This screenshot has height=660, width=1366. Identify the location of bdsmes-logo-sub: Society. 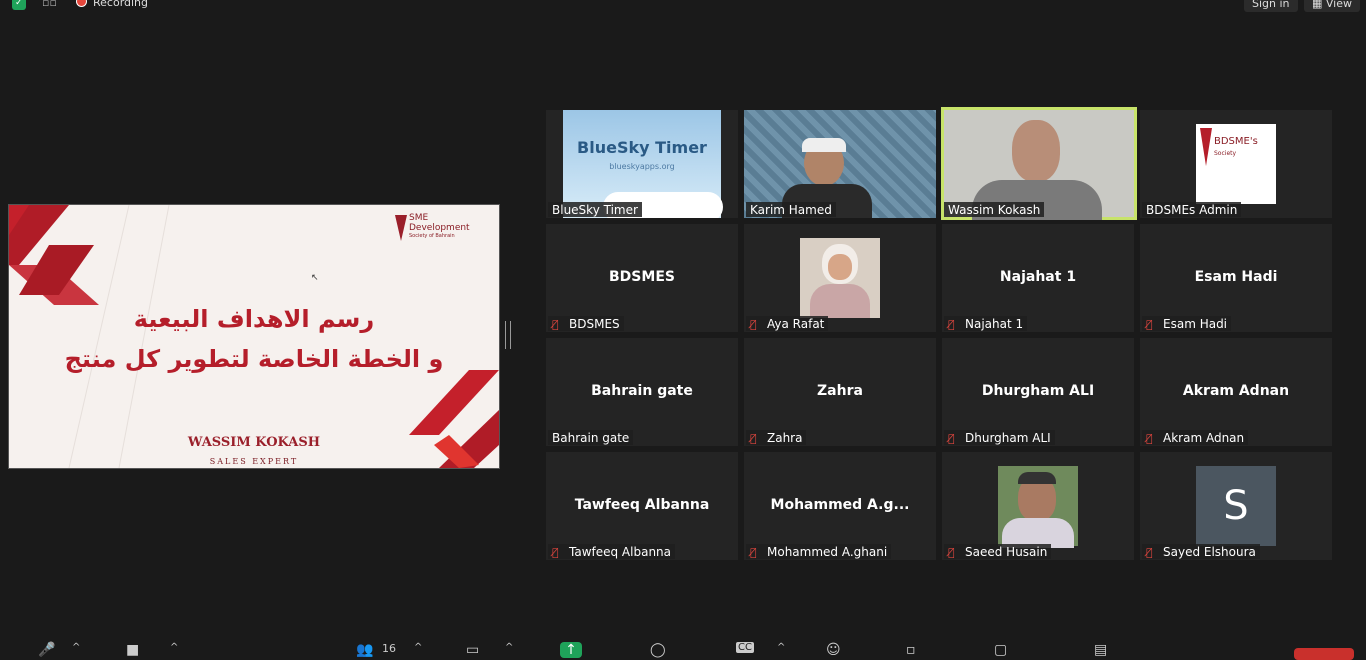
(1225, 153).